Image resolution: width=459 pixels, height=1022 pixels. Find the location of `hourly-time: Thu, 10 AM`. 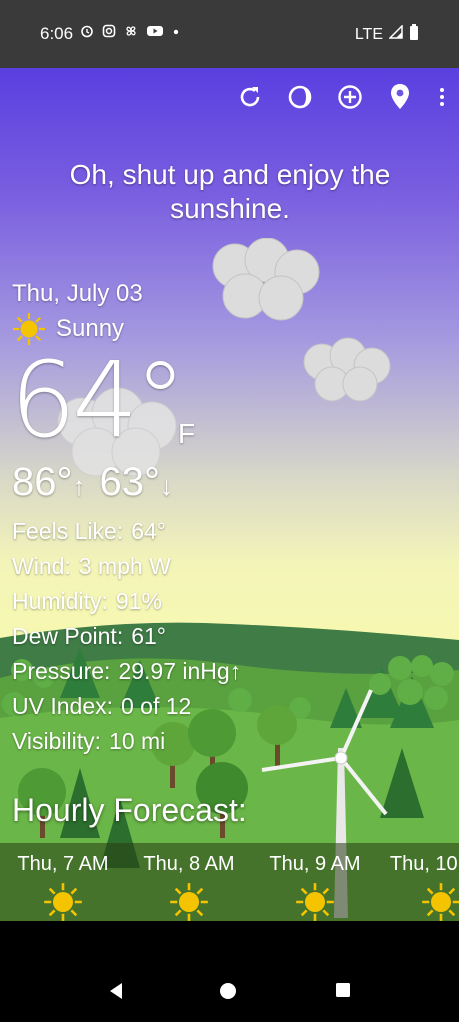

hourly-time: Thu, 10 AM is located at coordinates (424, 864).